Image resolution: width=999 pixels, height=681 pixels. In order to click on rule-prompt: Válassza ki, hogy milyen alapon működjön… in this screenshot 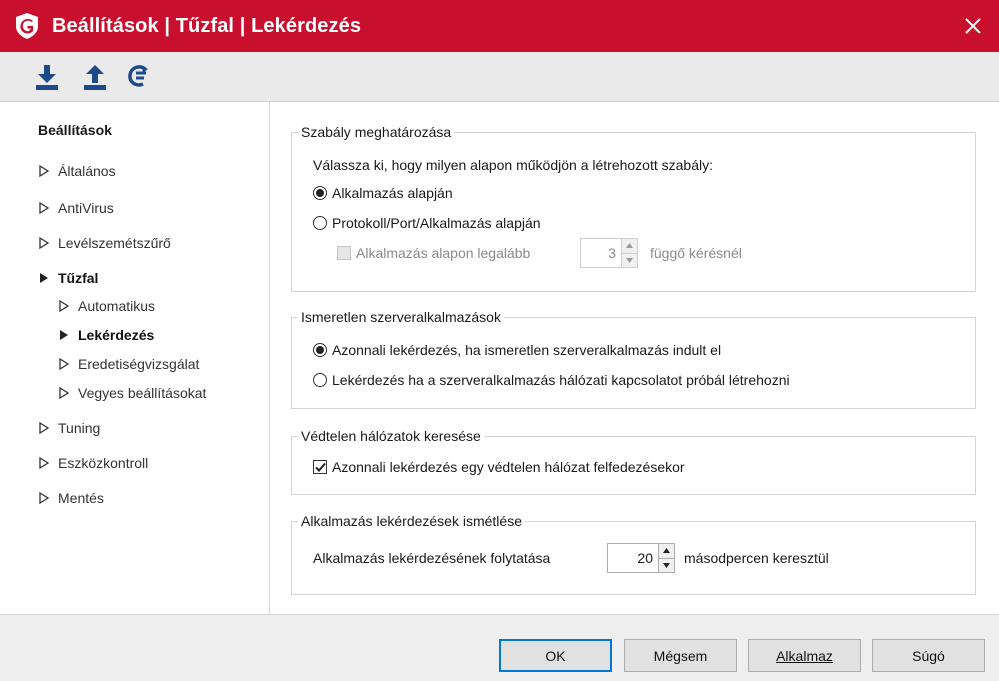, I will do `click(513, 165)`.